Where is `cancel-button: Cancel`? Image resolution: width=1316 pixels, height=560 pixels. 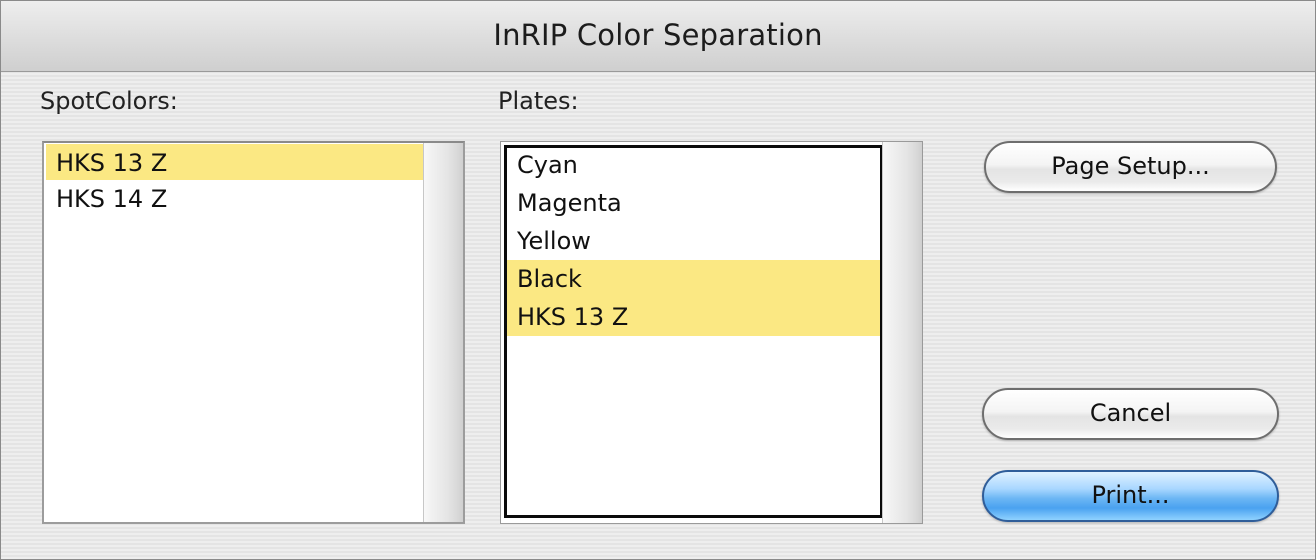 cancel-button: Cancel is located at coordinates (1130, 414).